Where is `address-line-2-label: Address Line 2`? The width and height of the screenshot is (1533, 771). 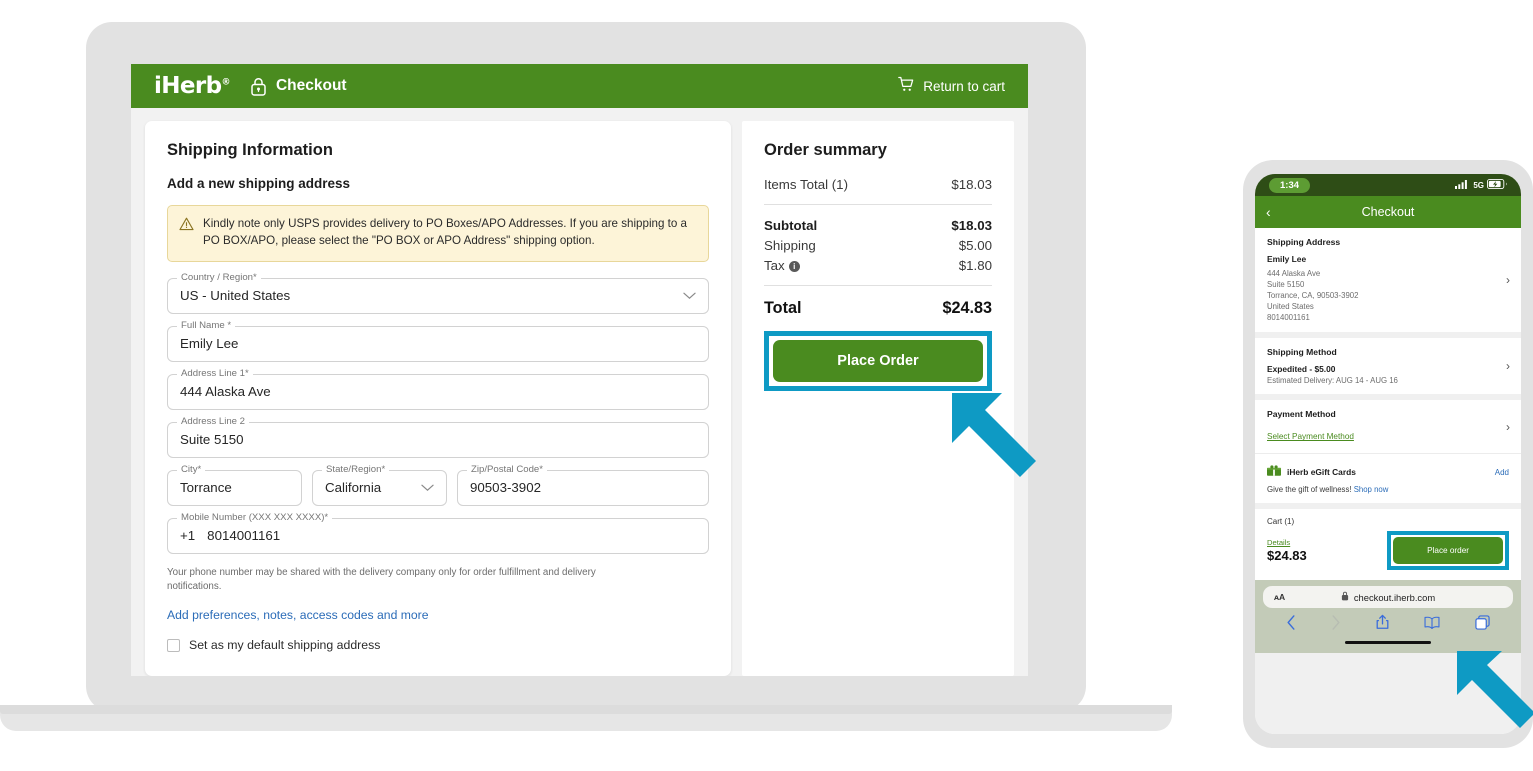
address-line-2-label: Address Line 2 is located at coordinates (213, 421).